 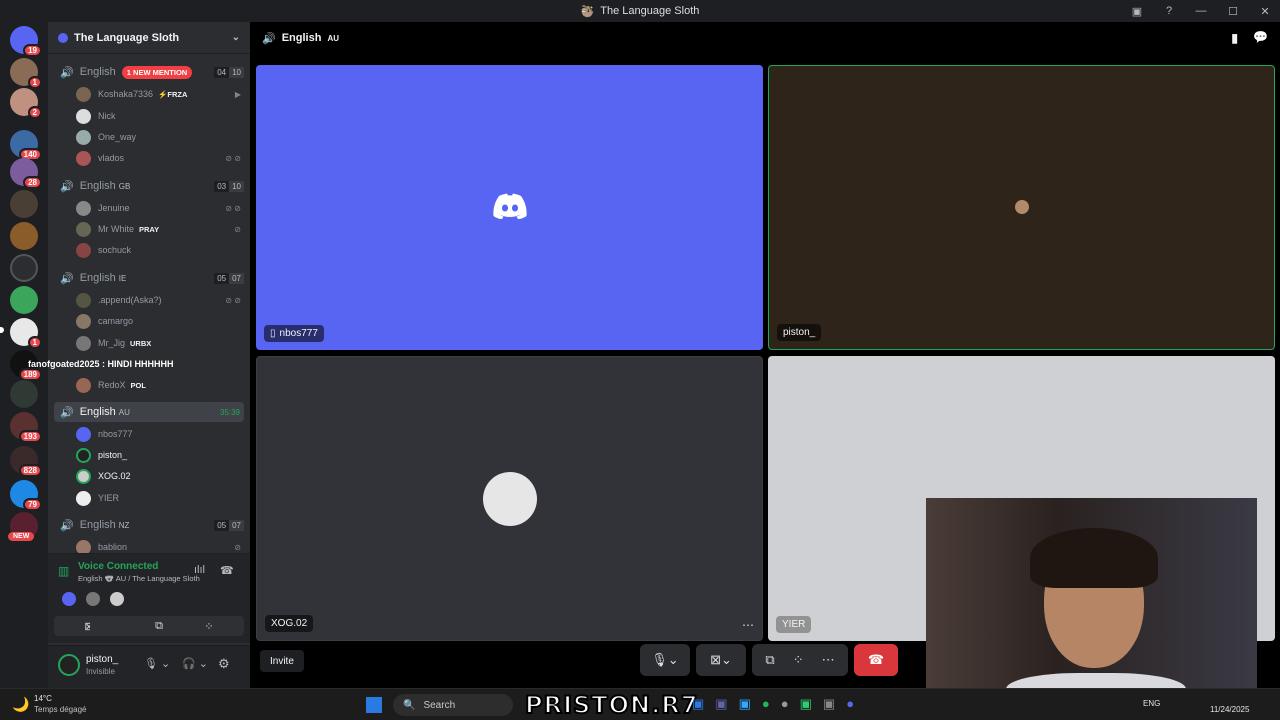 I want to click on voice-user: One_way, so click(x=158, y=137).